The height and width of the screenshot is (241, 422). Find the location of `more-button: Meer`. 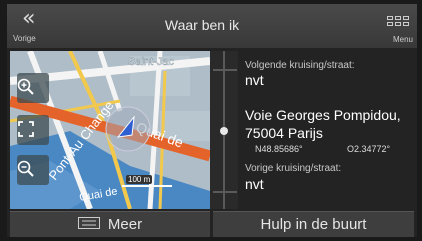

more-button: Meer is located at coordinates (110, 224).